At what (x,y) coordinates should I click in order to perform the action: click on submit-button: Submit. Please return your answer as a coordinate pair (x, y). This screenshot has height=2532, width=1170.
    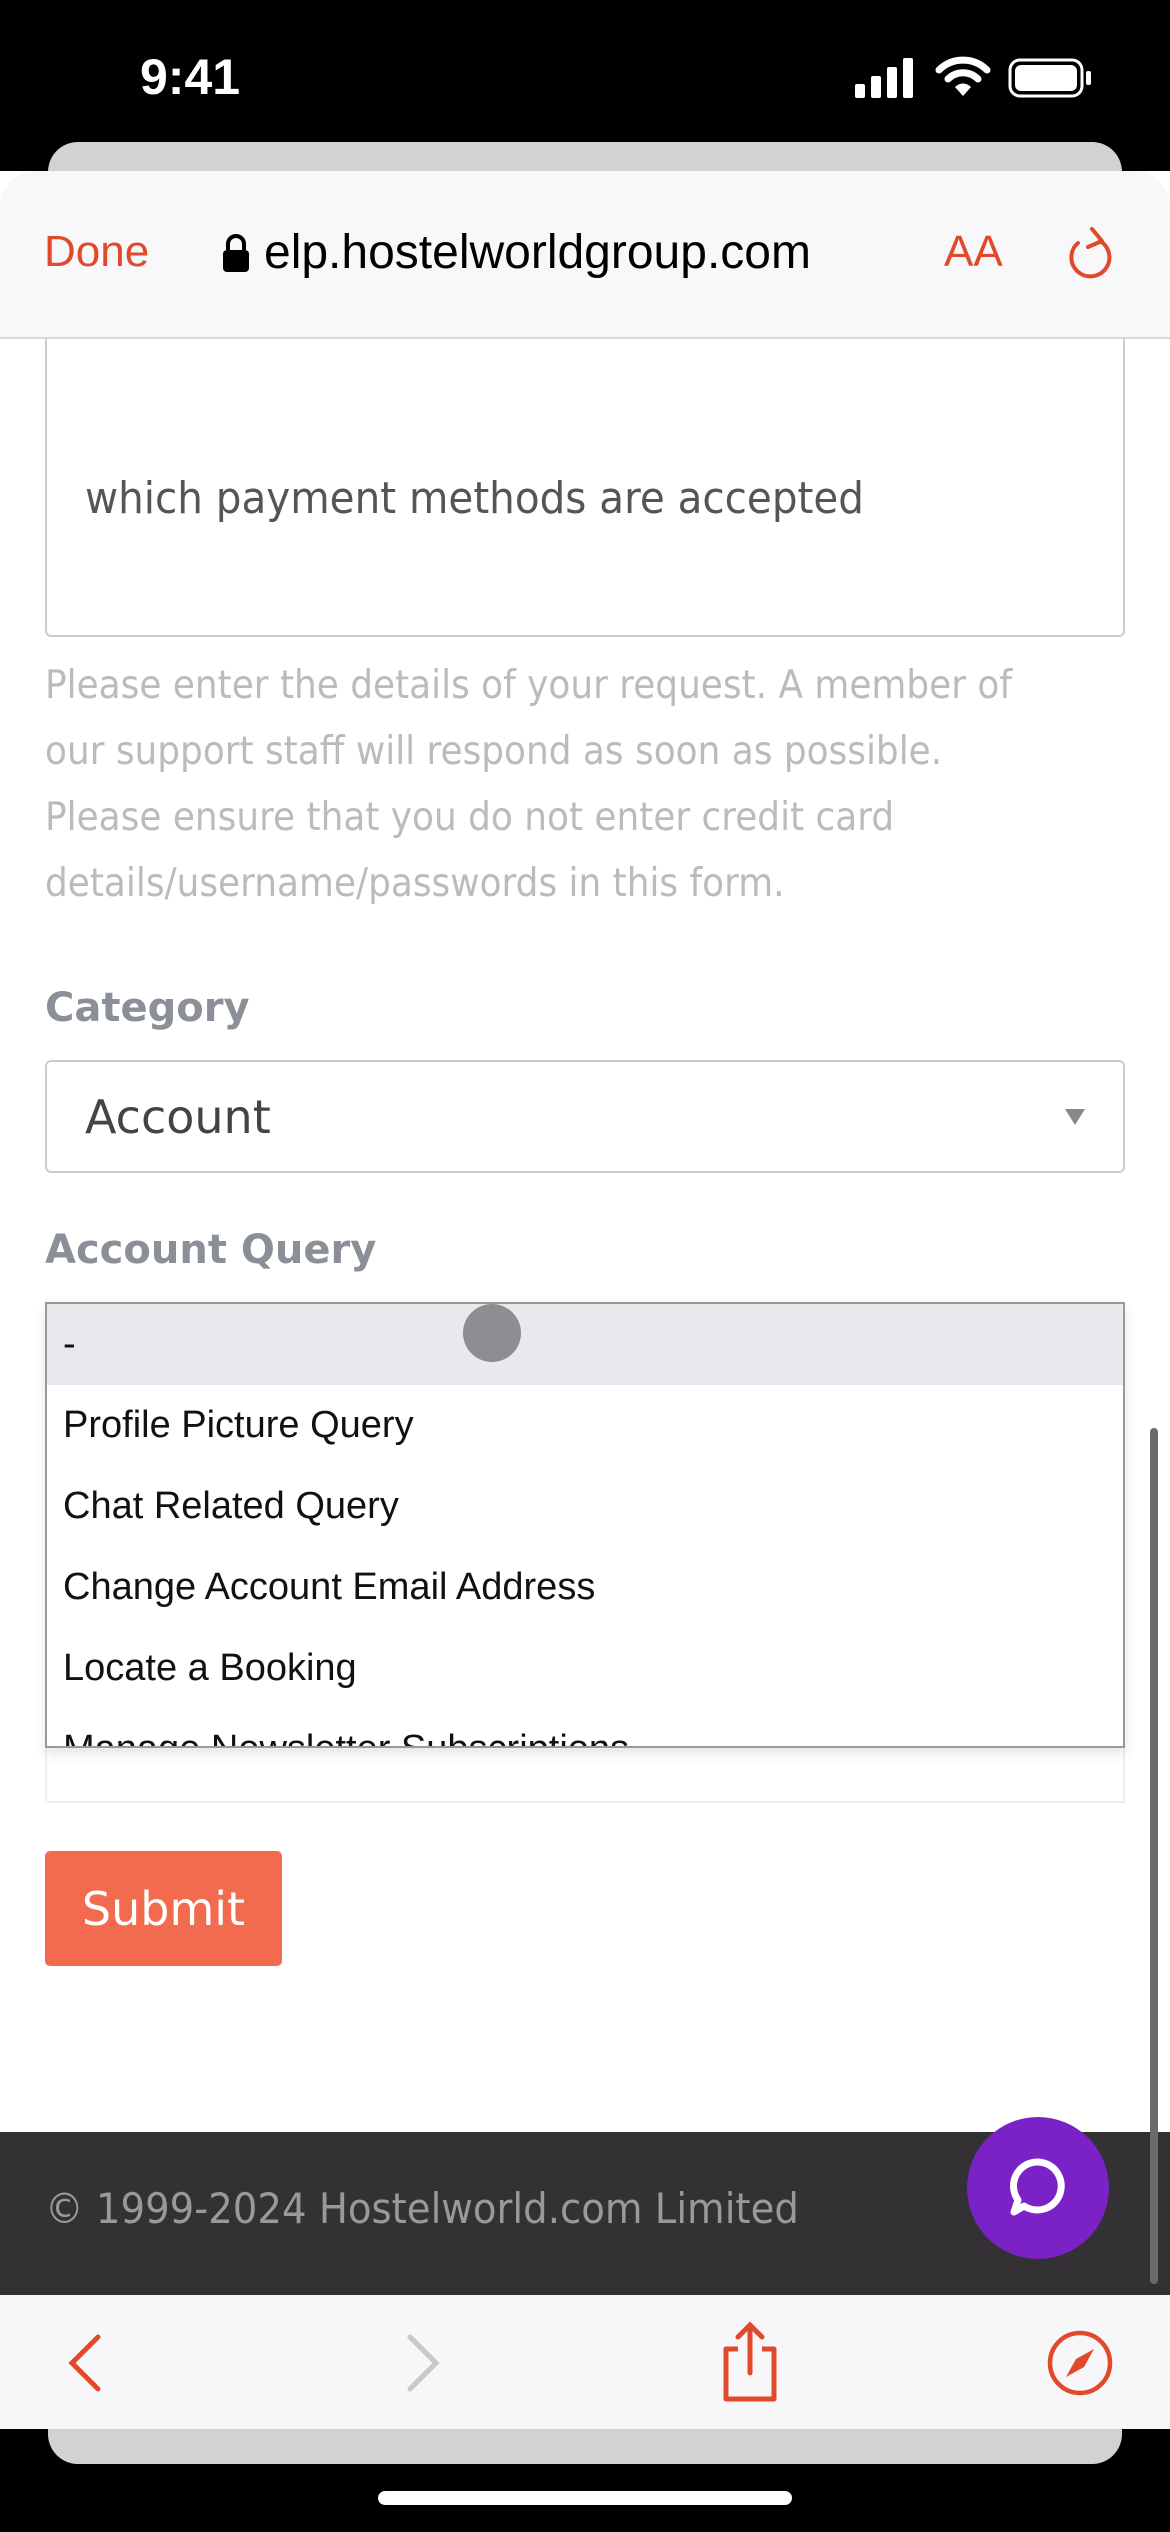
    Looking at the image, I should click on (163, 1908).